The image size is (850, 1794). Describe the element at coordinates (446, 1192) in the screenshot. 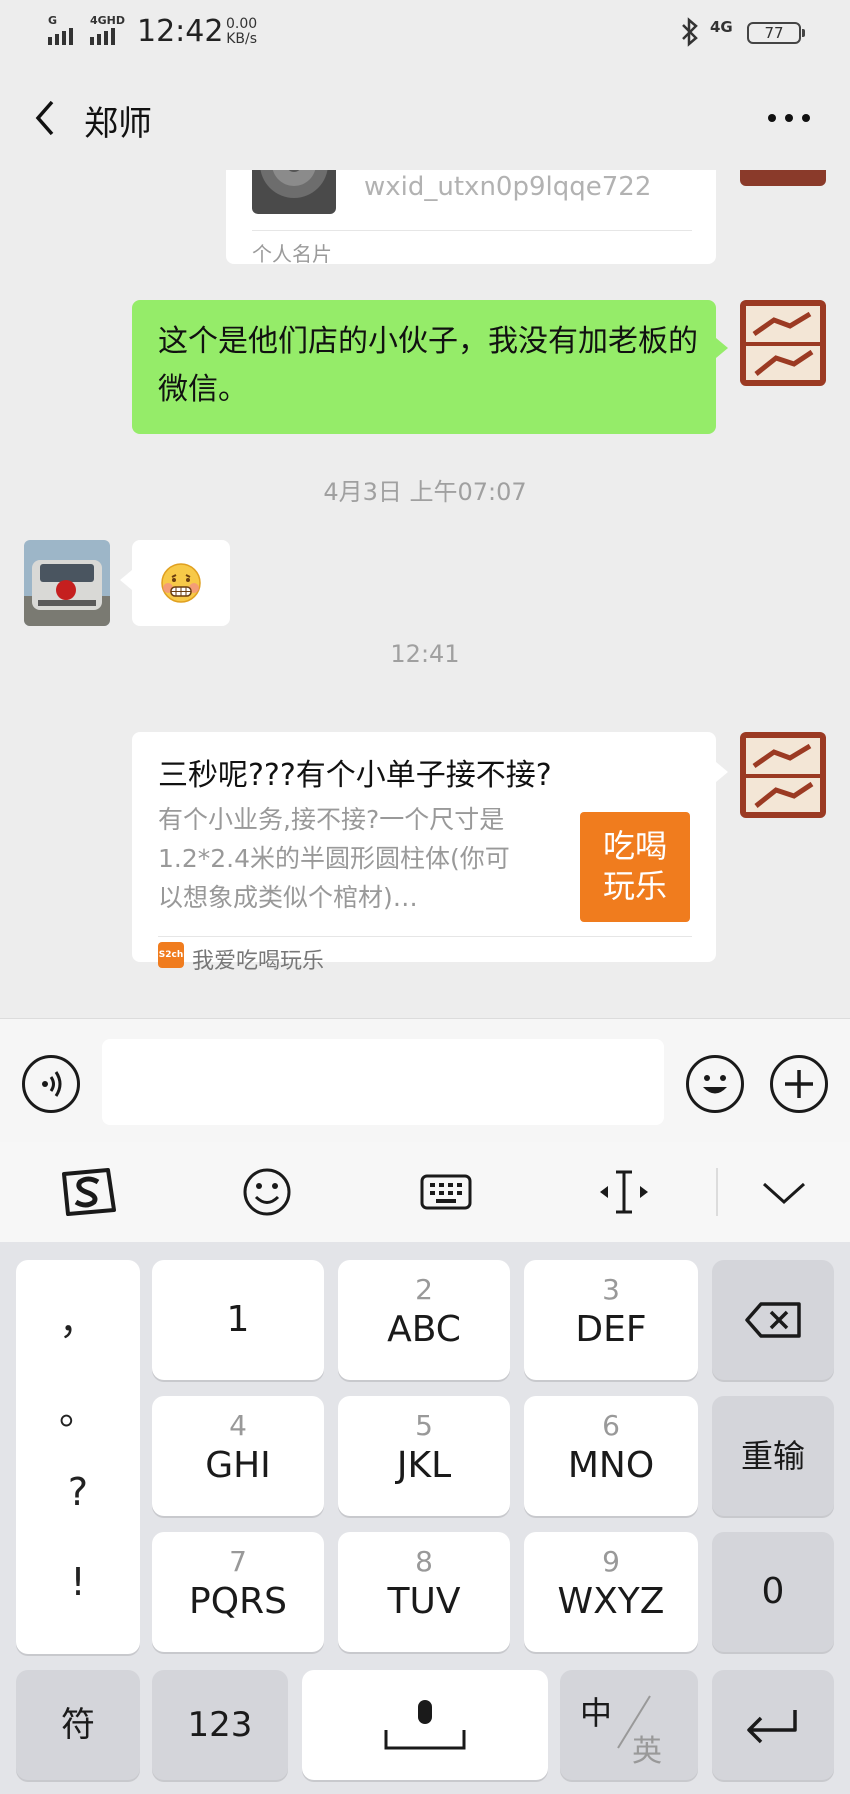

I see `keyboard-icon` at that location.